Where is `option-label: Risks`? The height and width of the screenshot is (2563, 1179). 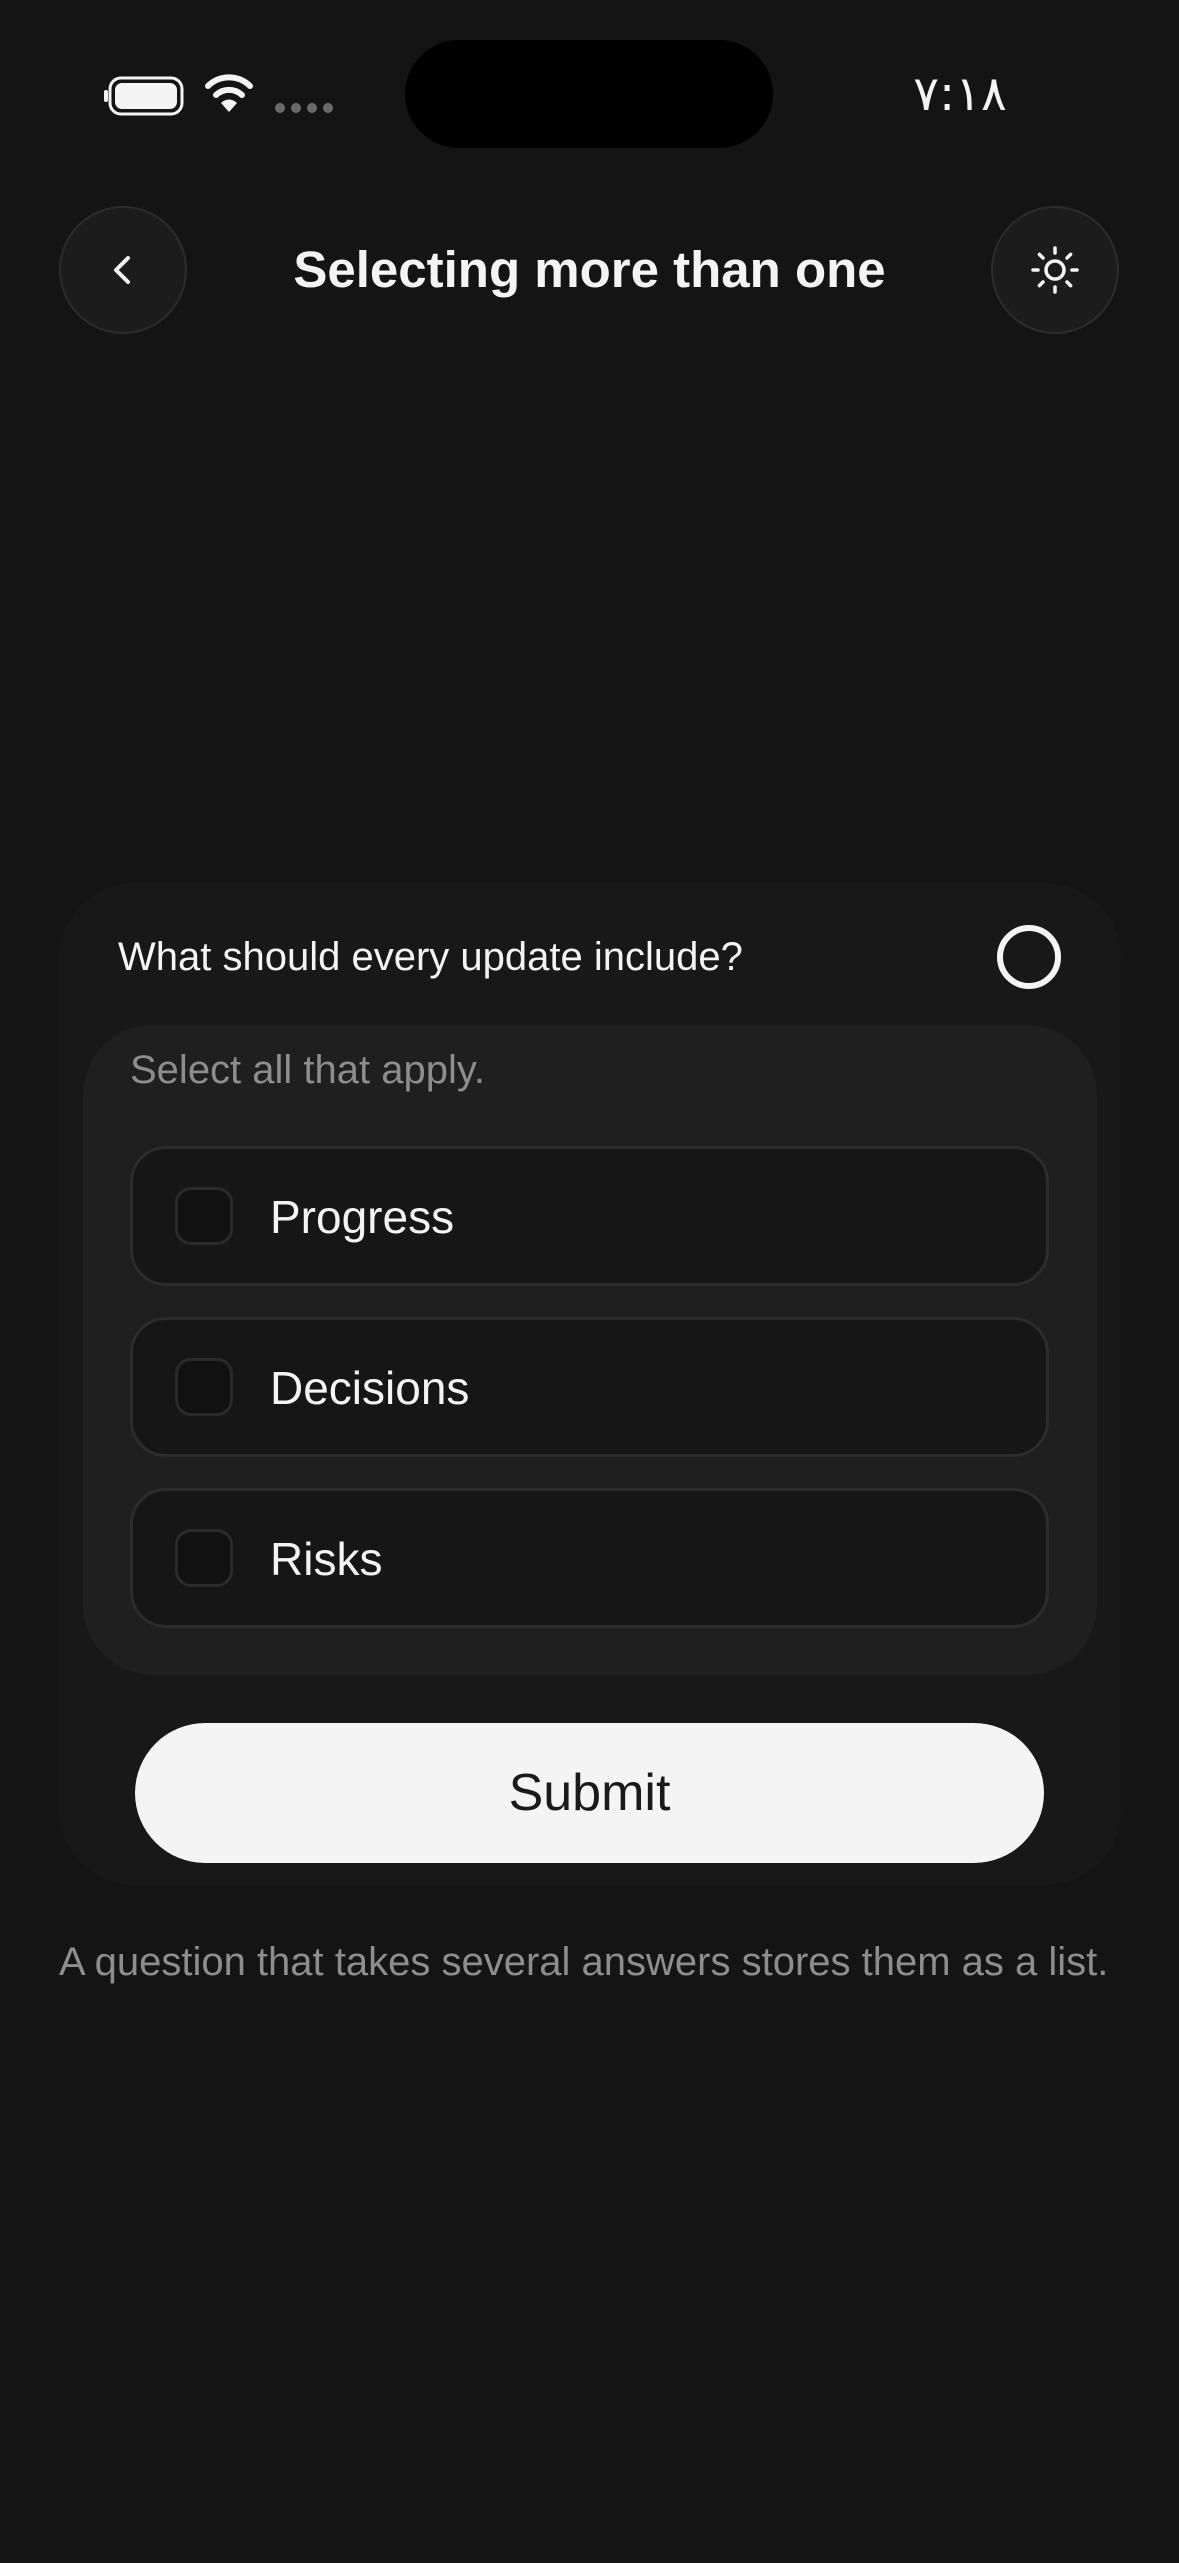
option-label: Risks is located at coordinates (326, 1559).